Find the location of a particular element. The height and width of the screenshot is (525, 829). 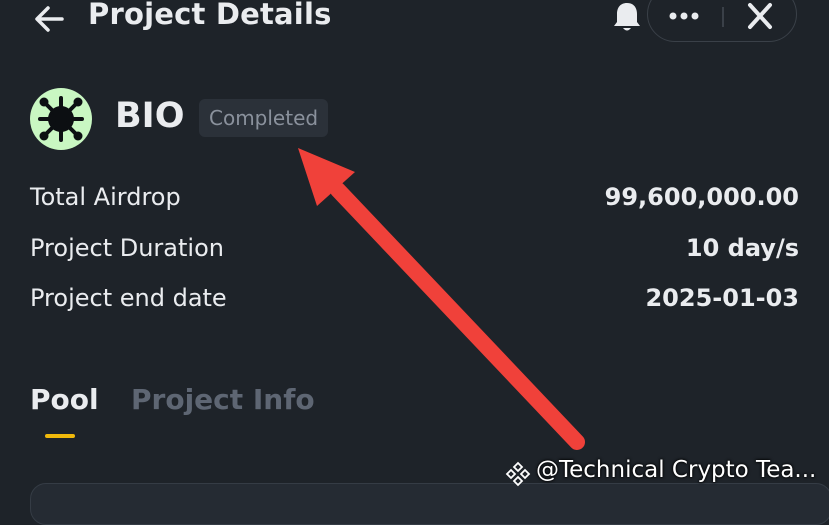

close-icon is located at coordinates (760, 16).